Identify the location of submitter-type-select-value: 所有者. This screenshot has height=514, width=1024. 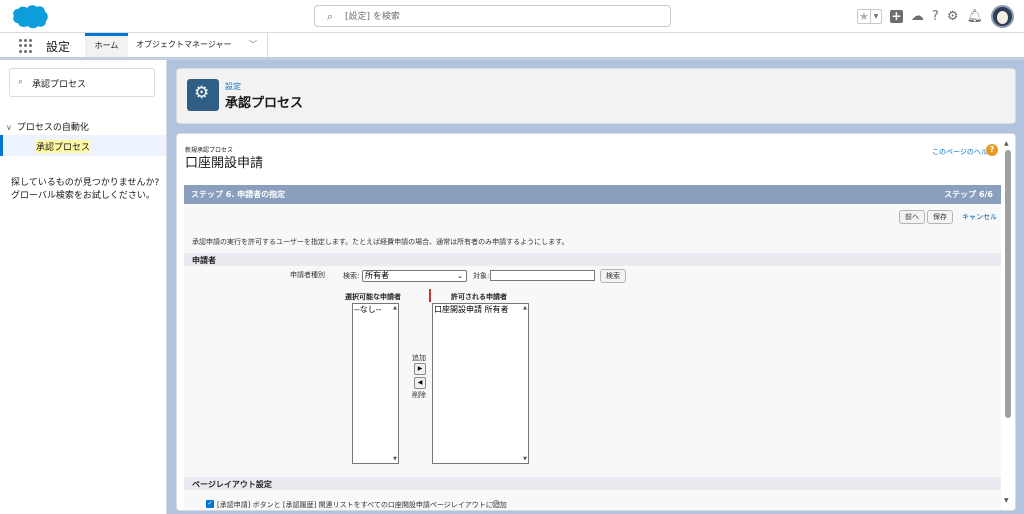
(377, 275).